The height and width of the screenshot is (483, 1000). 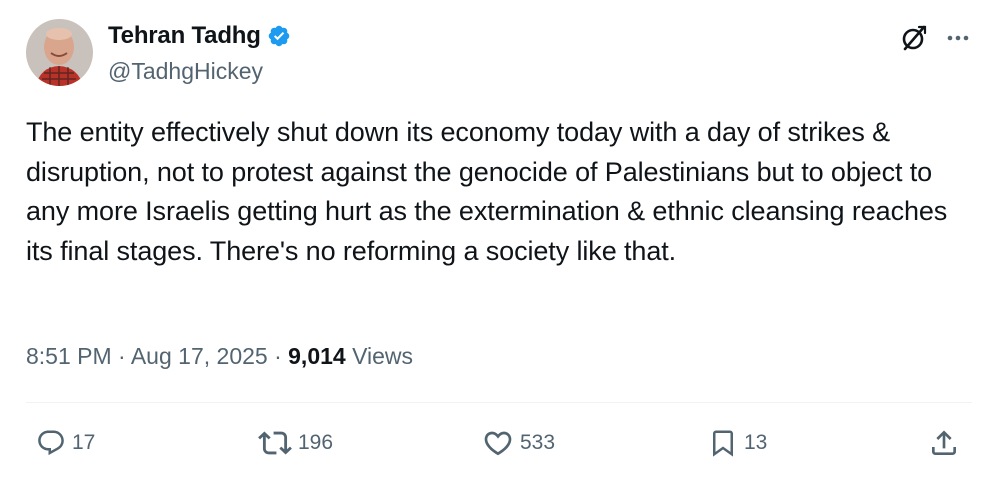 What do you see at coordinates (279, 36) in the screenshot?
I see `verified-badge-icon` at bounding box center [279, 36].